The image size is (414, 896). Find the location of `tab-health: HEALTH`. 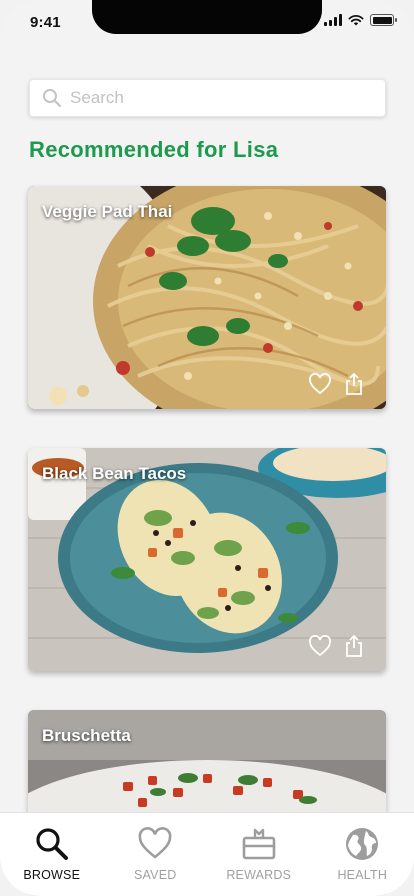

tab-health: HEALTH is located at coordinates (362, 854).